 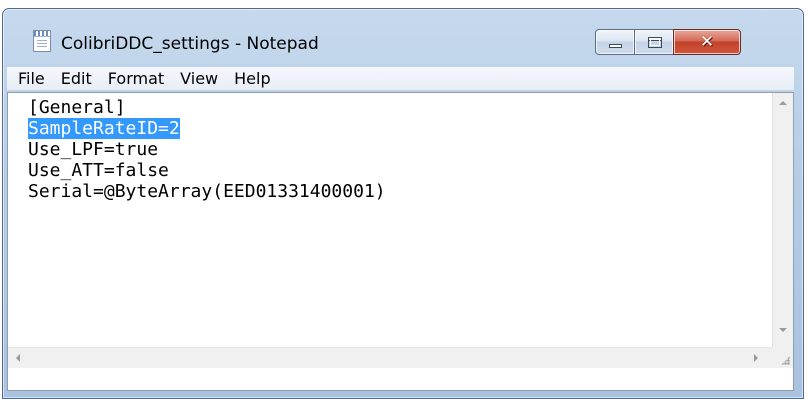 I want to click on menu-format: Format, so click(x=136, y=79).